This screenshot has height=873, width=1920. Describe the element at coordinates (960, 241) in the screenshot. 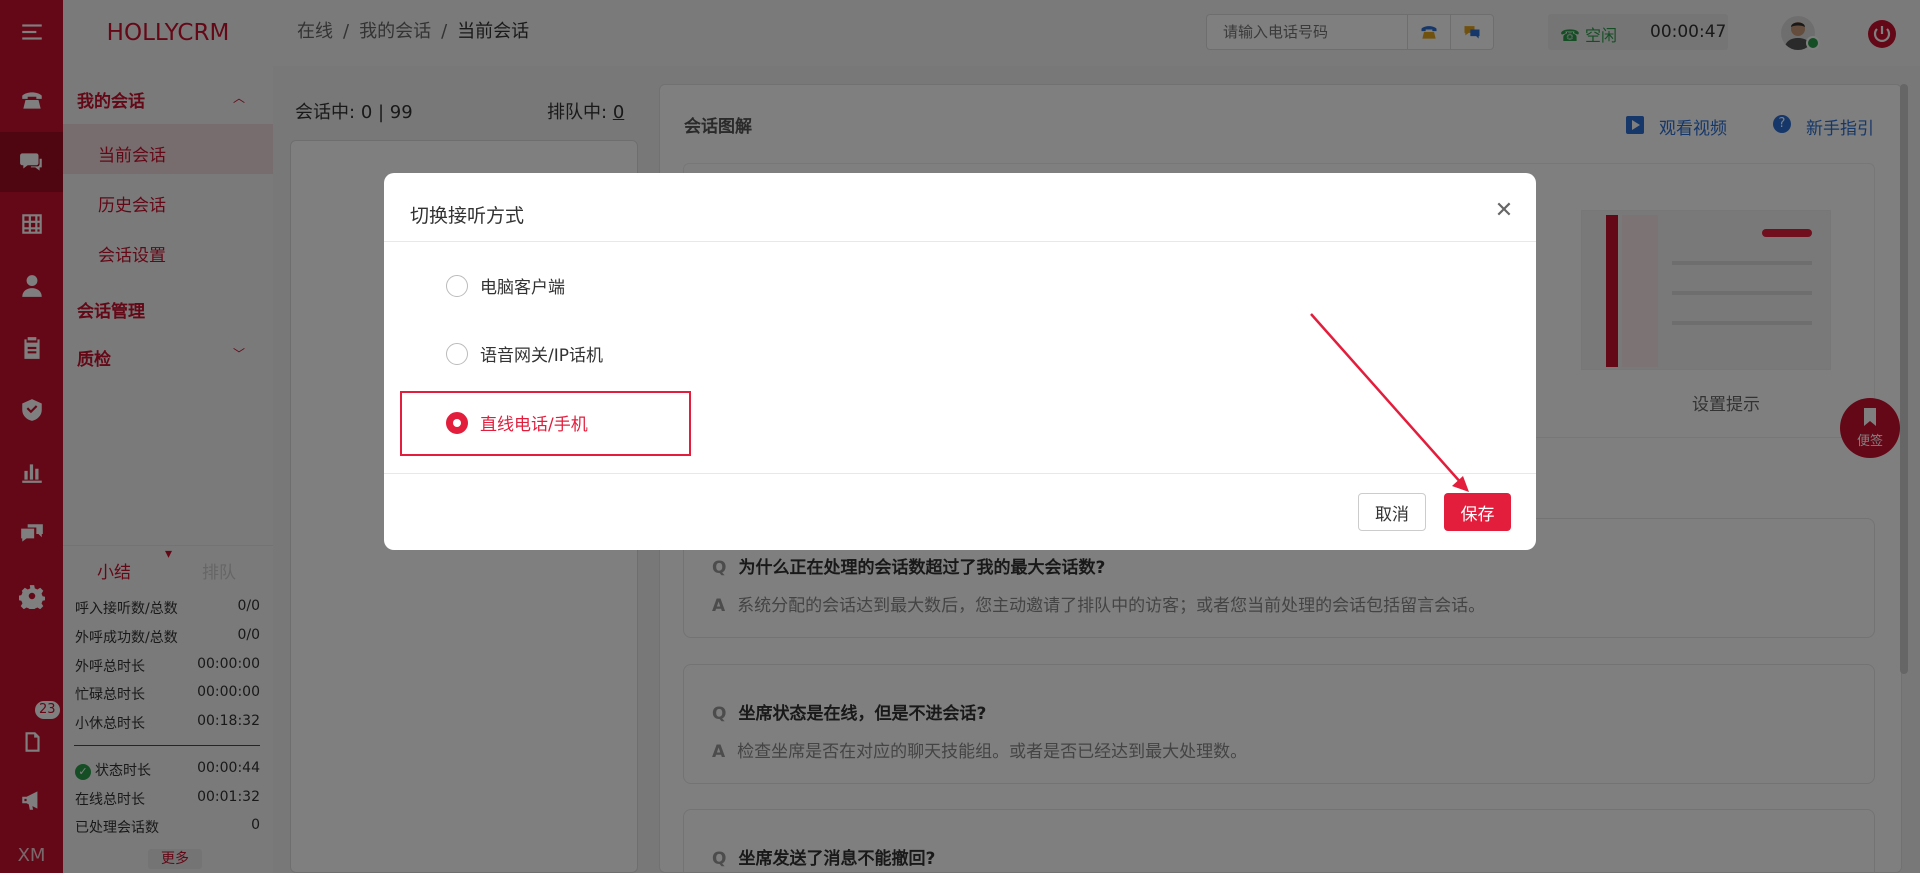

I see `dialog-header-divider` at that location.